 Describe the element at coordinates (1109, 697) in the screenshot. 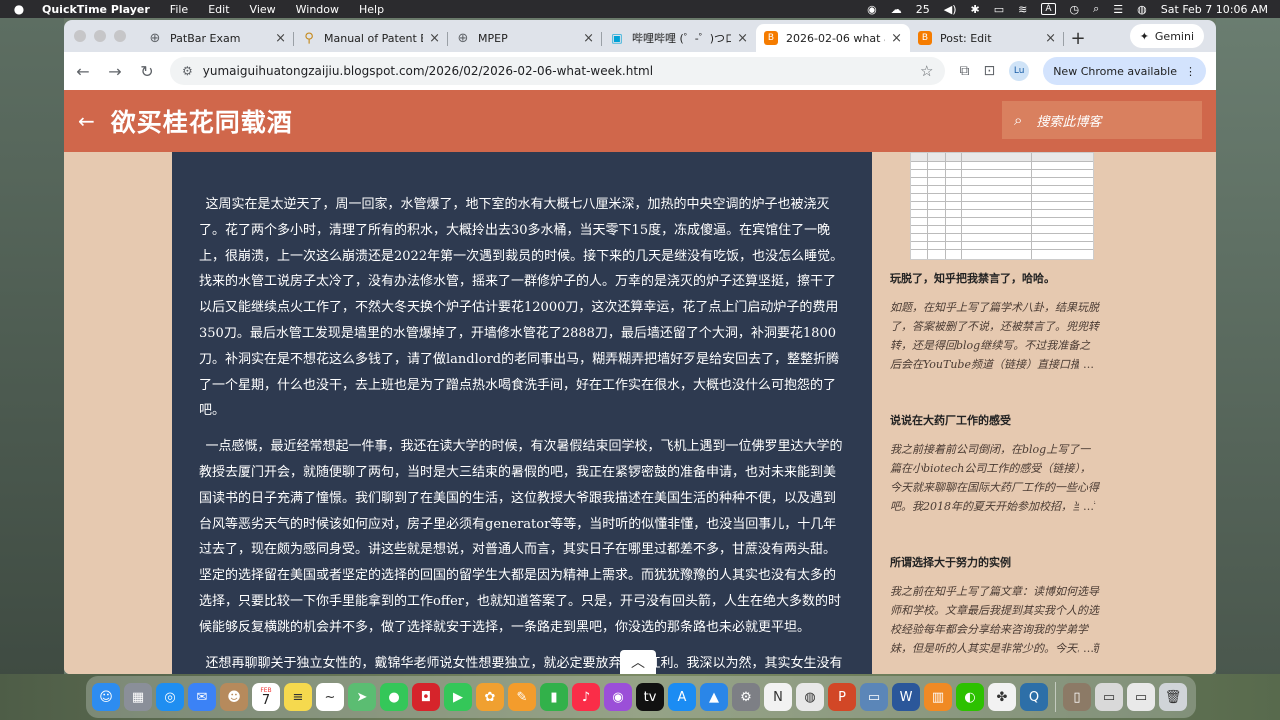

I see `downloads-icon: ▭` at that location.